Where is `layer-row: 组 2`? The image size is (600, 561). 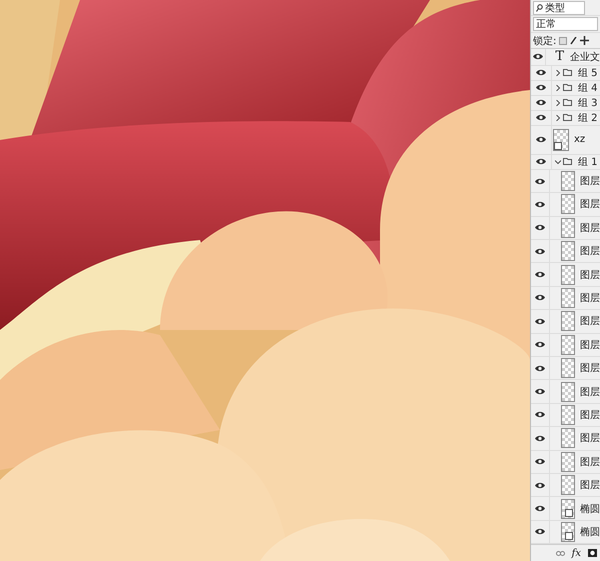 layer-row: 组 2 is located at coordinates (565, 118).